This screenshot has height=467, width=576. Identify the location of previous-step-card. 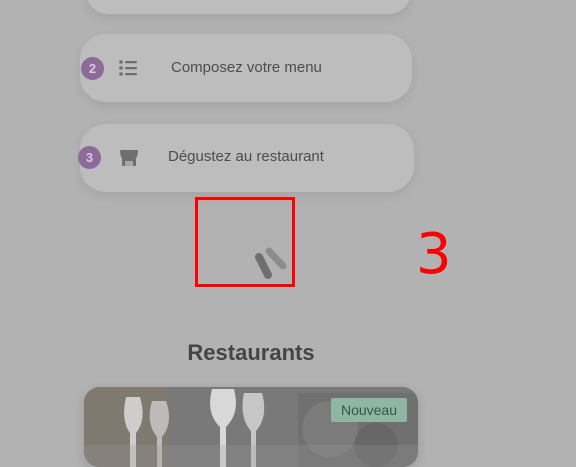
(248, 7).